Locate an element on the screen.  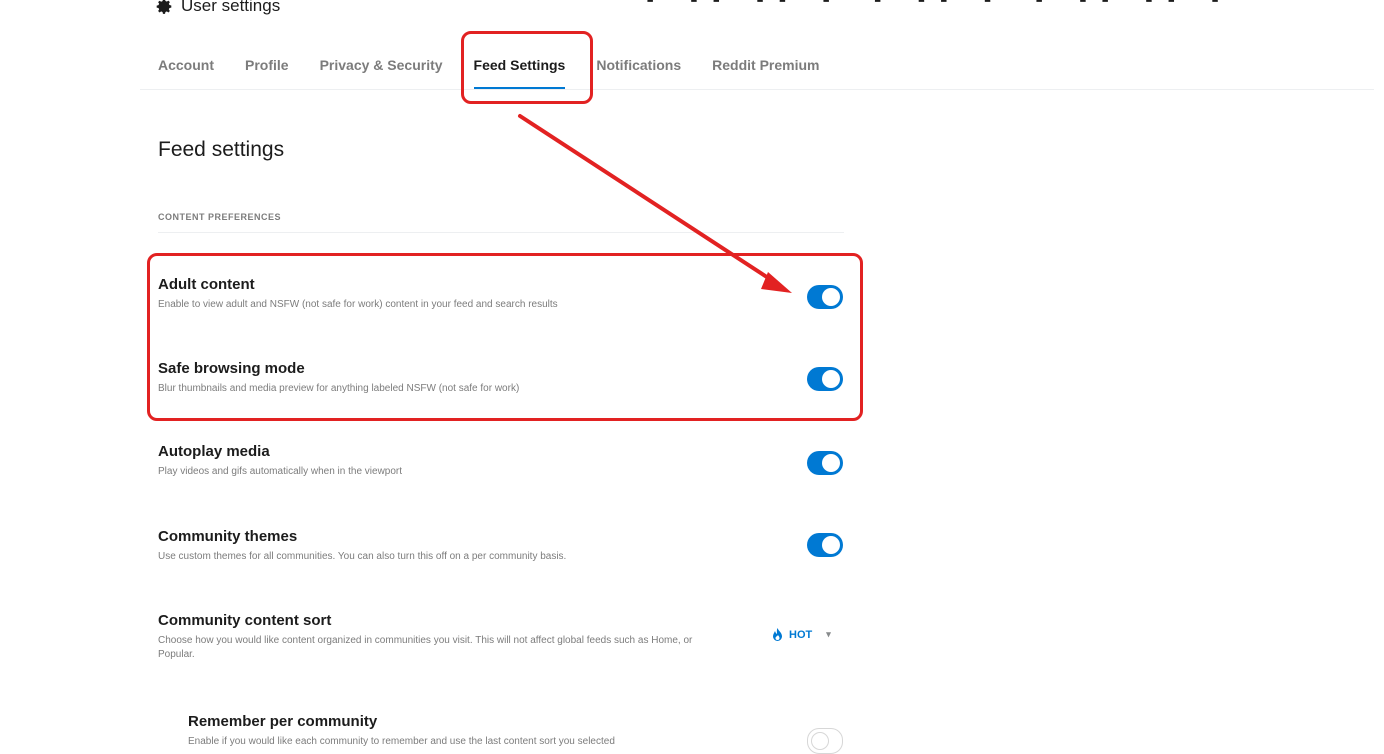
tab-privacy-security: Privacy & Security is located at coordinates (381, 70).